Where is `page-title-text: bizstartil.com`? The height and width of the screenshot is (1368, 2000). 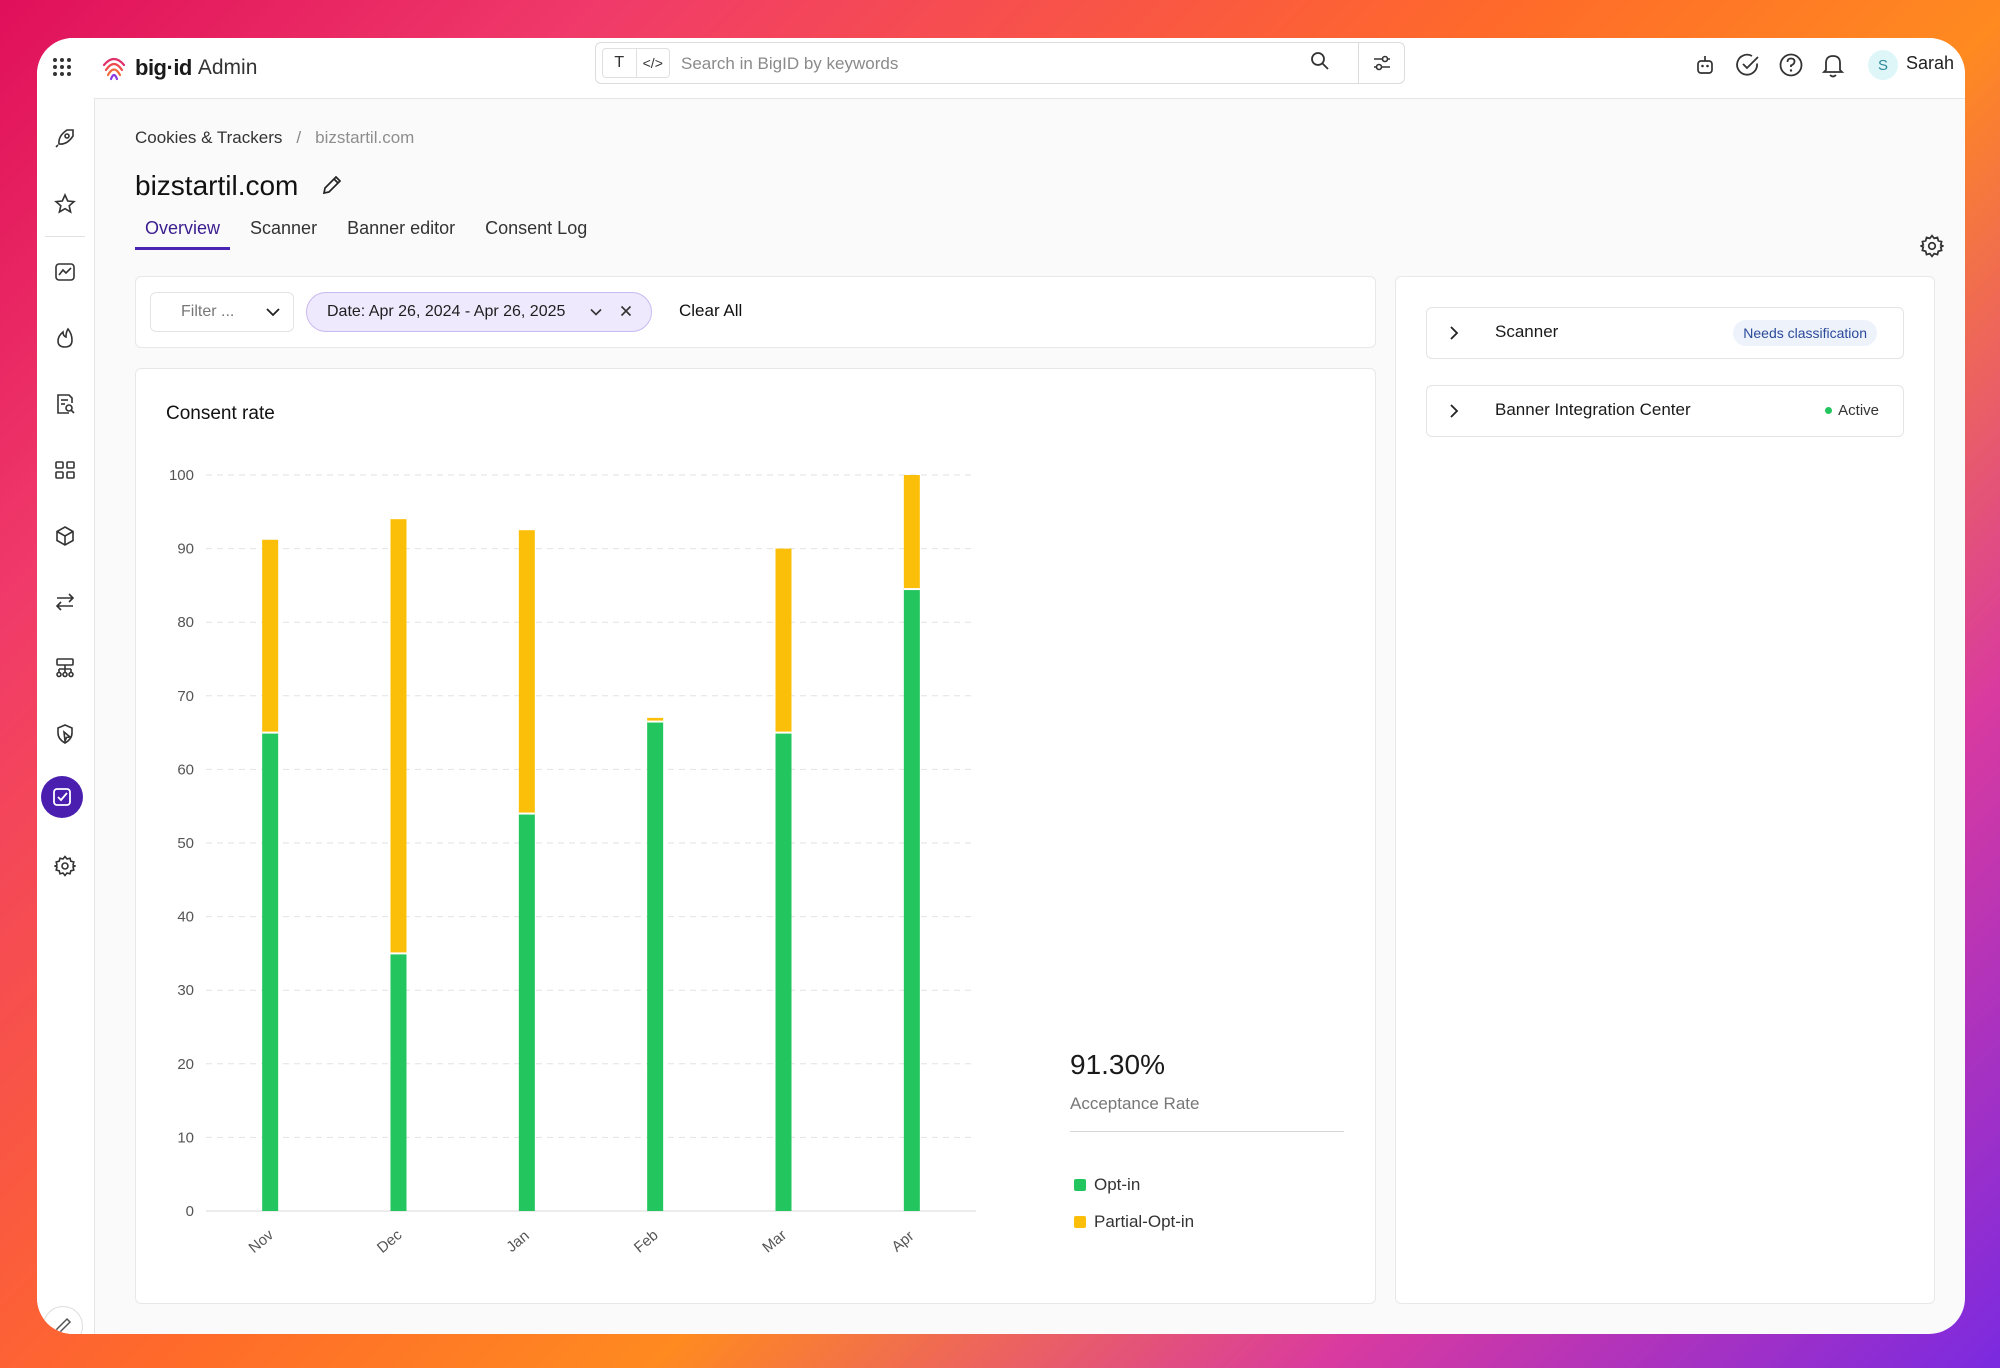 page-title-text: bizstartil.com is located at coordinates (217, 185).